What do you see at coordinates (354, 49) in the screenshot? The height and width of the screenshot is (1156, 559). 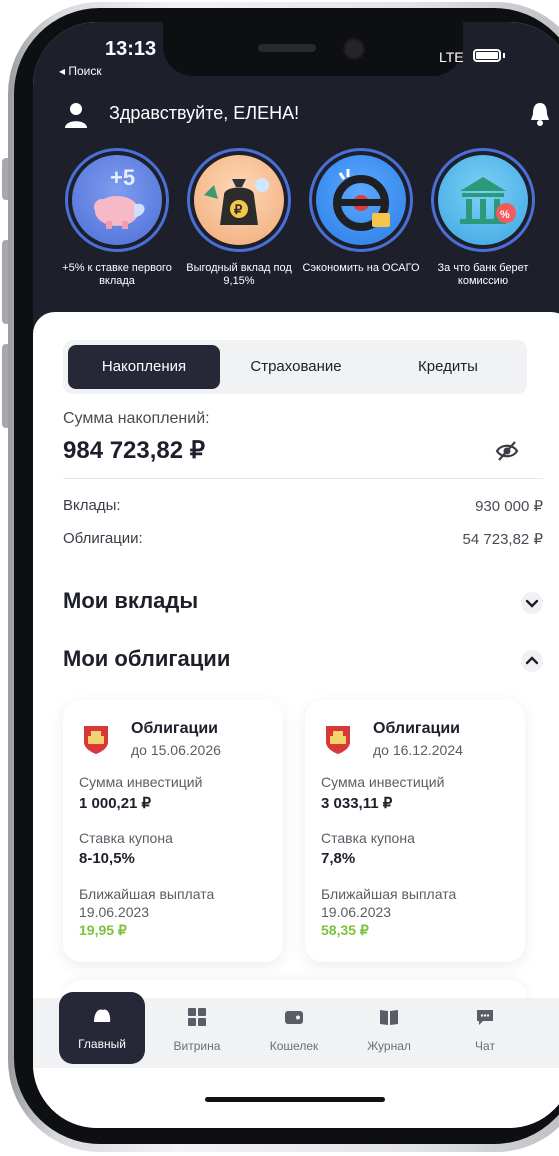 I see `camera` at bounding box center [354, 49].